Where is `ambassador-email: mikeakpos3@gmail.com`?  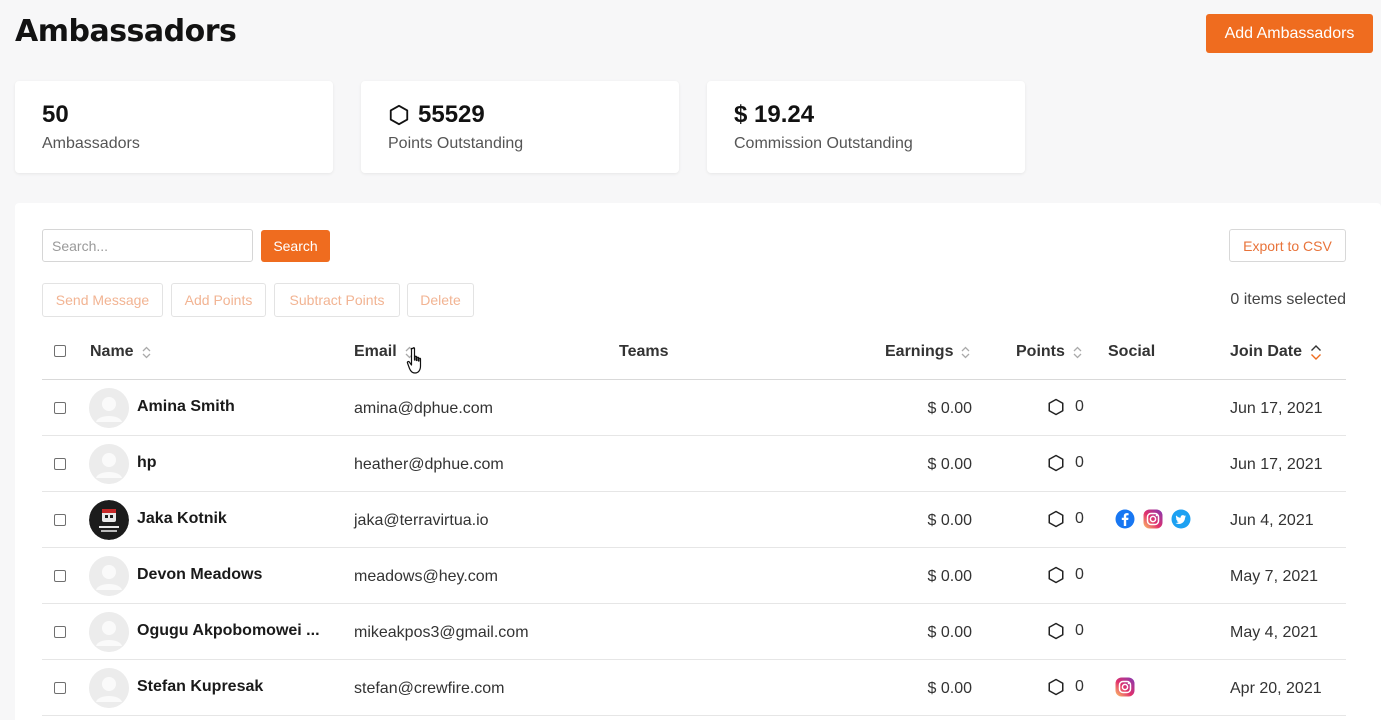 ambassador-email: mikeakpos3@gmail.com is located at coordinates (441, 632).